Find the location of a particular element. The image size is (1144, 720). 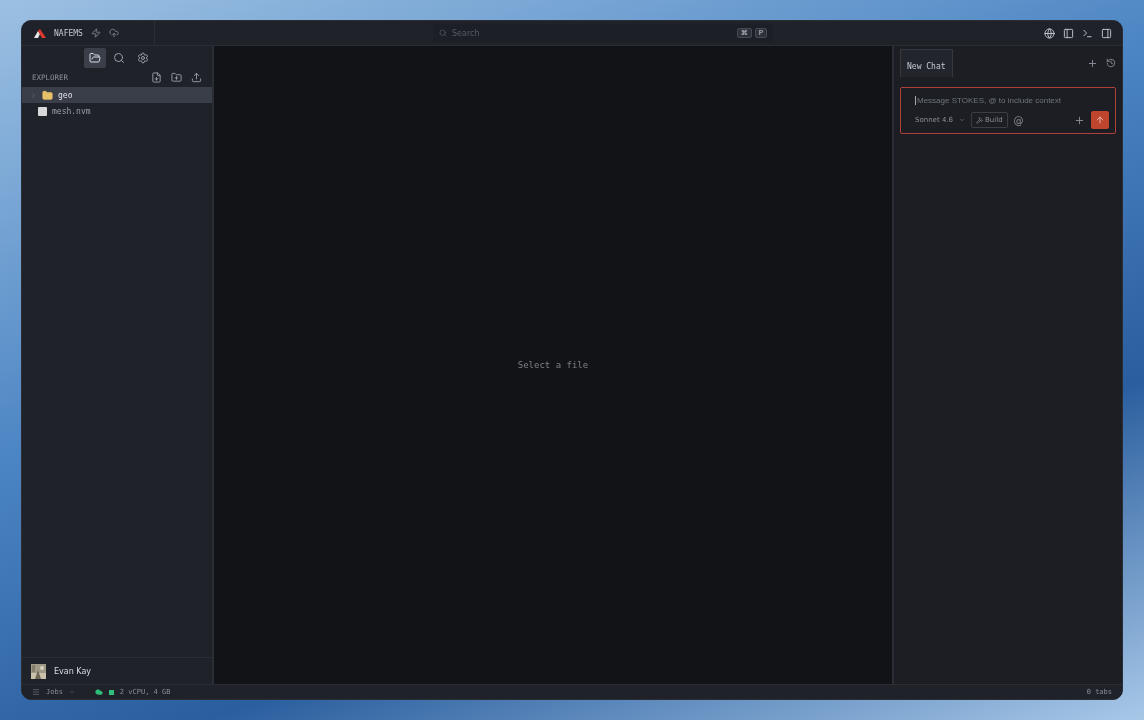

chevron-icon is located at coordinates (33, 95).